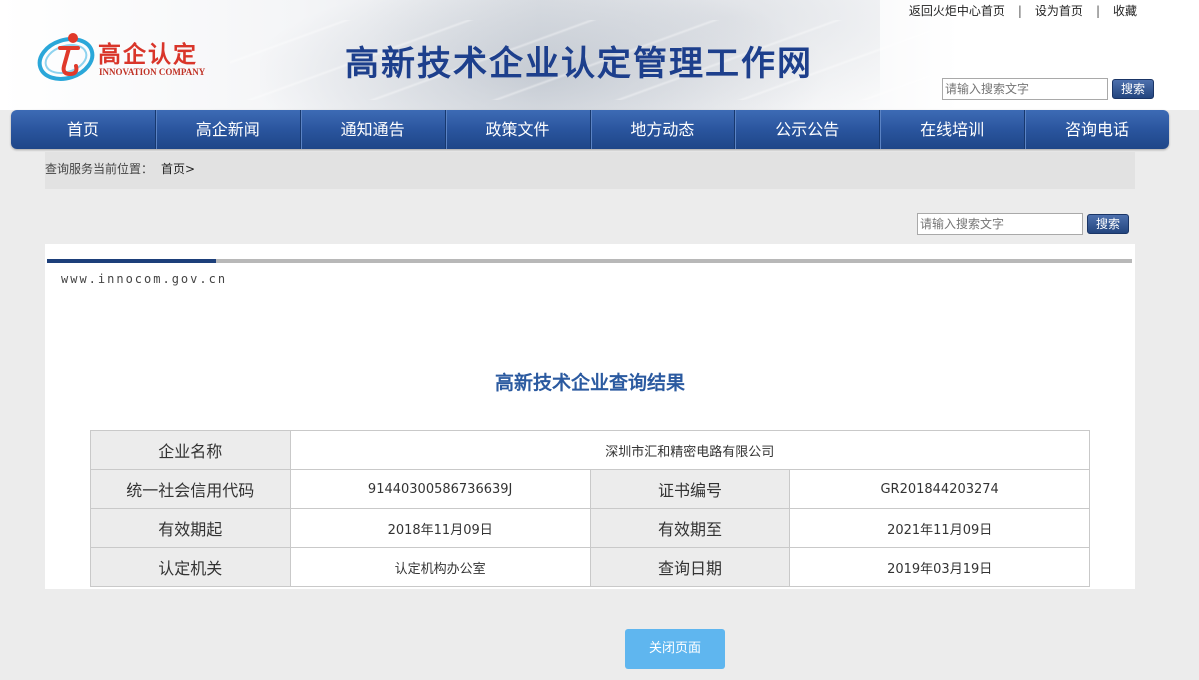  I want to click on cert-no-label: 证书编号, so click(690, 489).